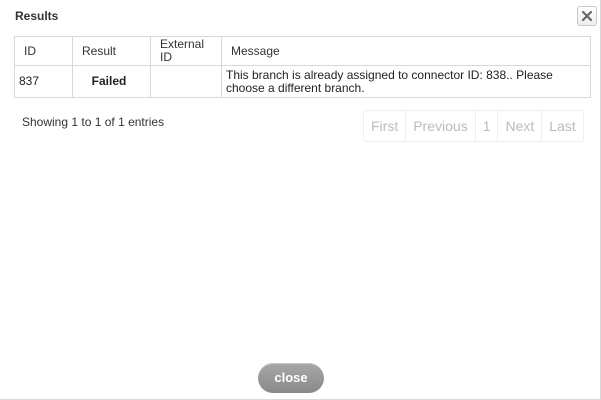 This screenshot has width=601, height=400. What do you see at coordinates (186, 51) in the screenshot?
I see `column-header-external-id: External ID` at bounding box center [186, 51].